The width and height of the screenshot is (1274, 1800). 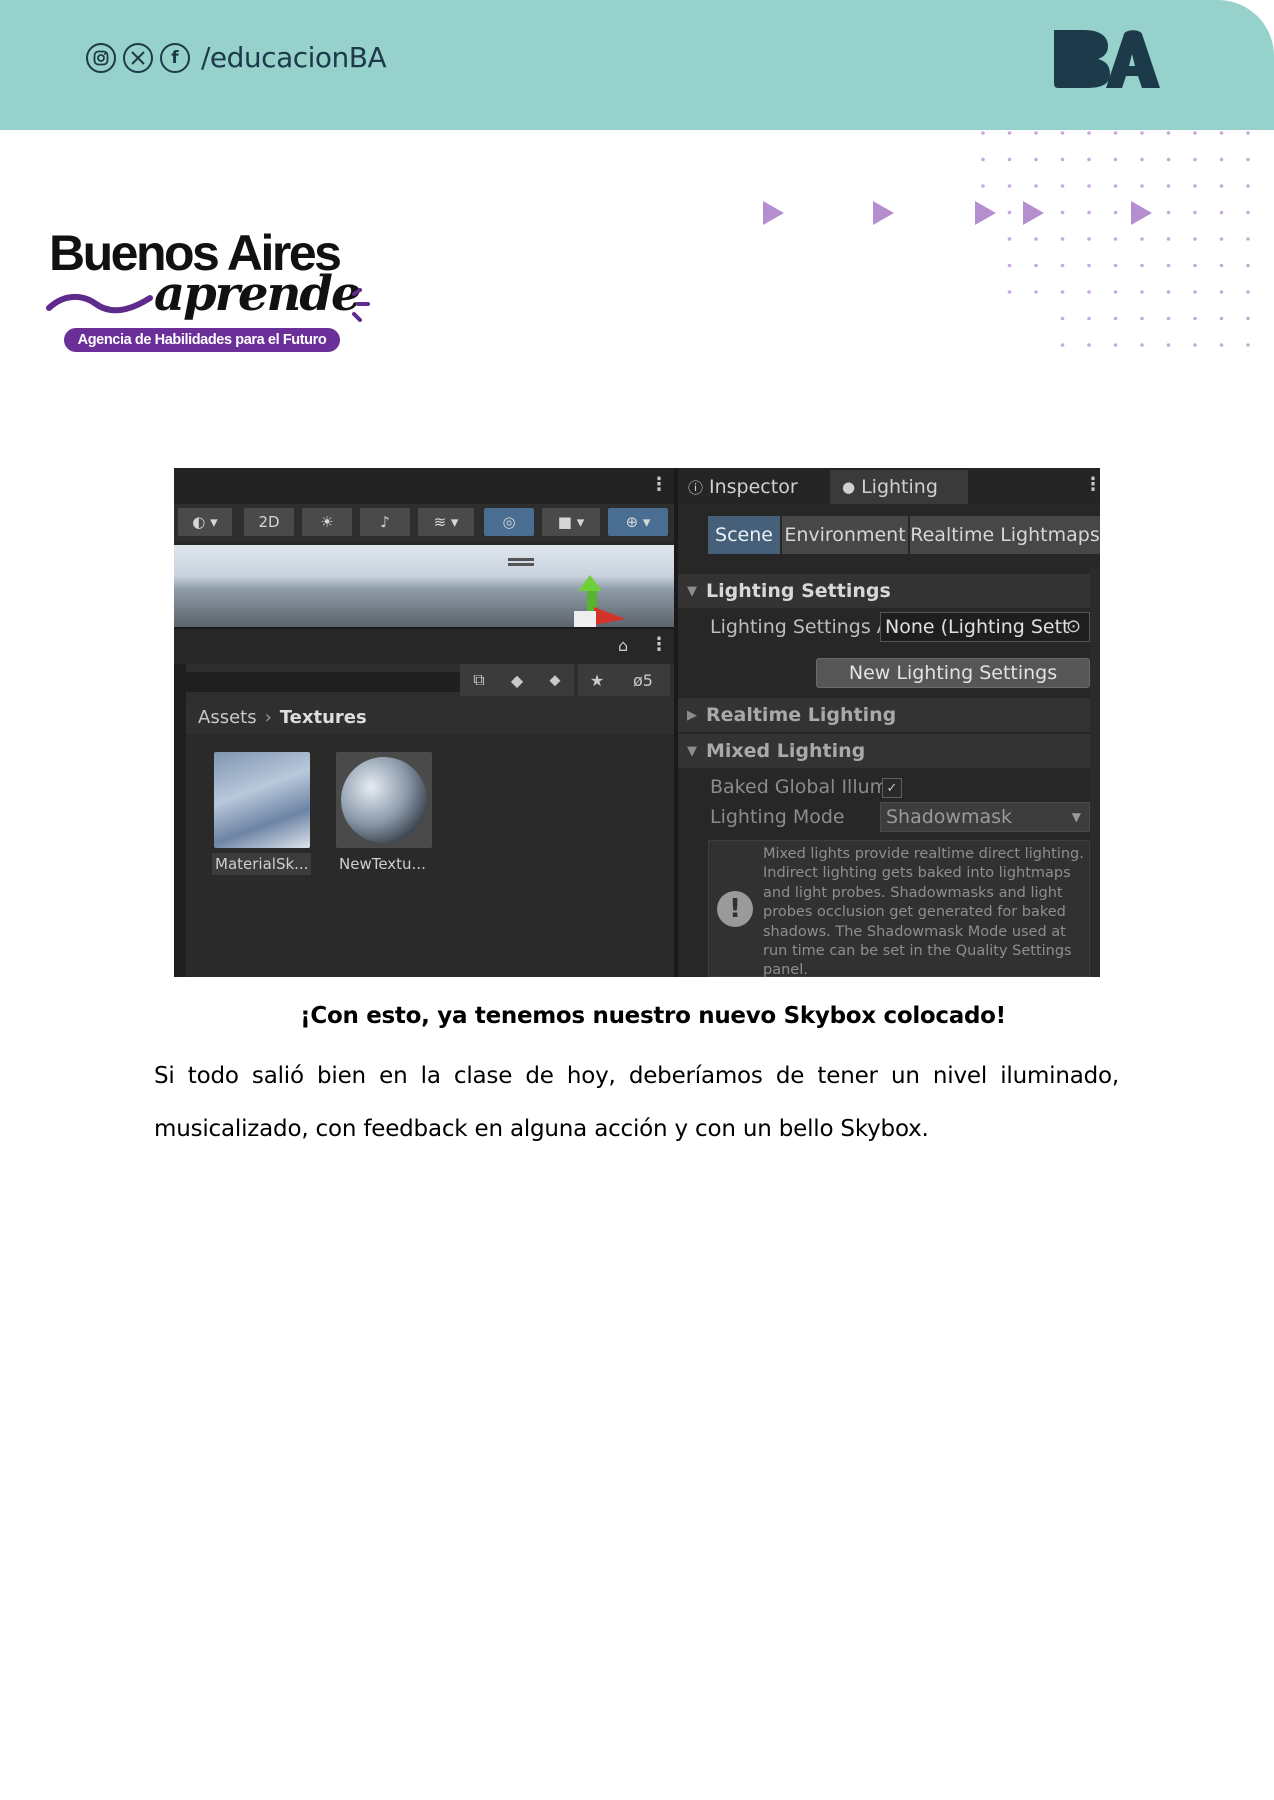 I want to click on filter-type-icon: ◆, so click(x=517, y=680).